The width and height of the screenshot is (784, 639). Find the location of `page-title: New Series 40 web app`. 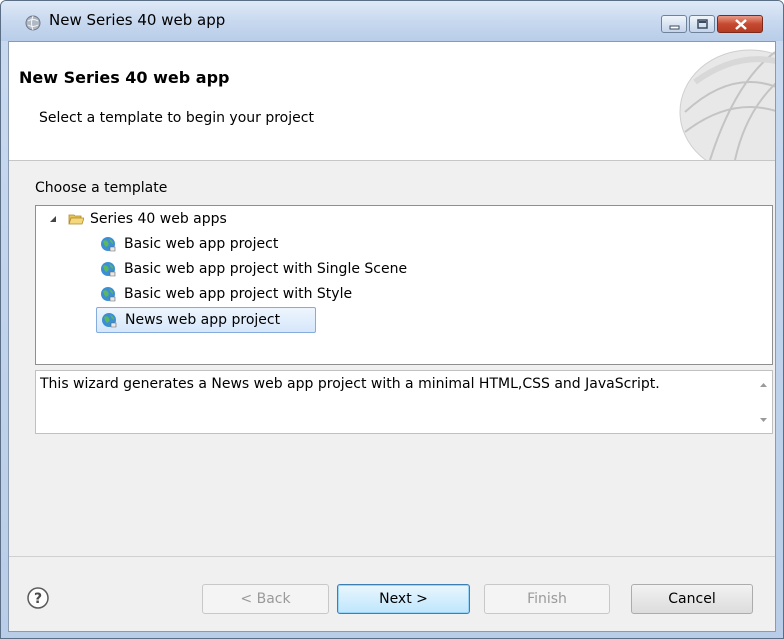

page-title: New Series 40 web app is located at coordinates (124, 77).